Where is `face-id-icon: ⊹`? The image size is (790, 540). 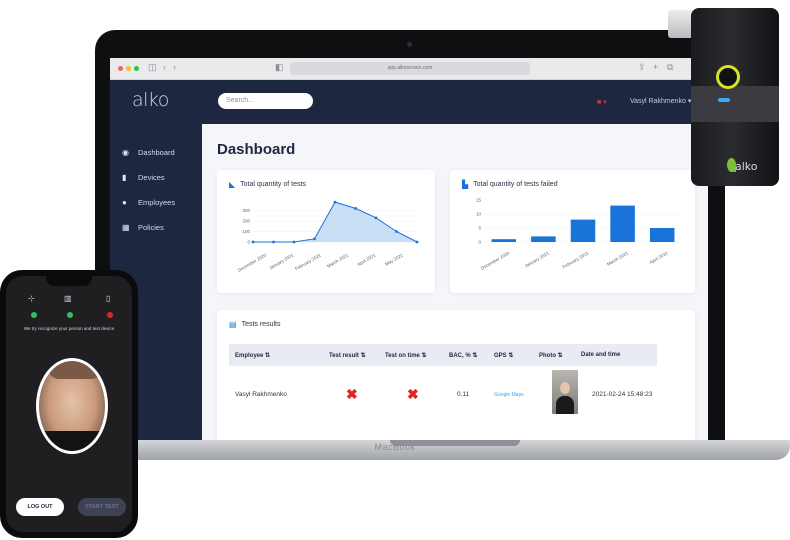
face-id-icon: ⊹ is located at coordinates (31, 298).